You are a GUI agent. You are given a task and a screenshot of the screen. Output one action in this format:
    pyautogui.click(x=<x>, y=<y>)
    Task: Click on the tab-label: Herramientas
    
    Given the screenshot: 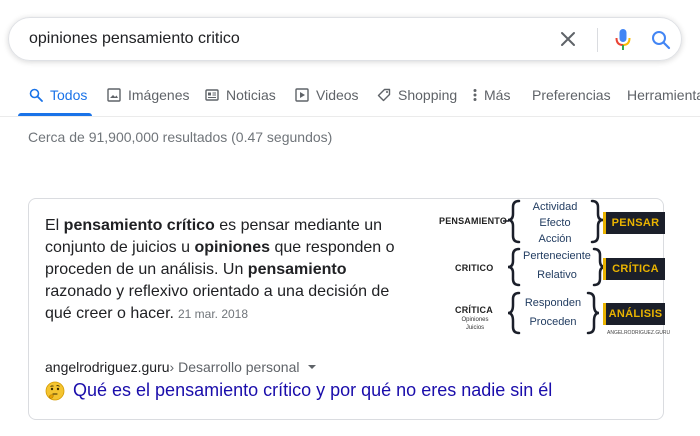 What is the action you would take?
    pyautogui.click(x=663, y=95)
    